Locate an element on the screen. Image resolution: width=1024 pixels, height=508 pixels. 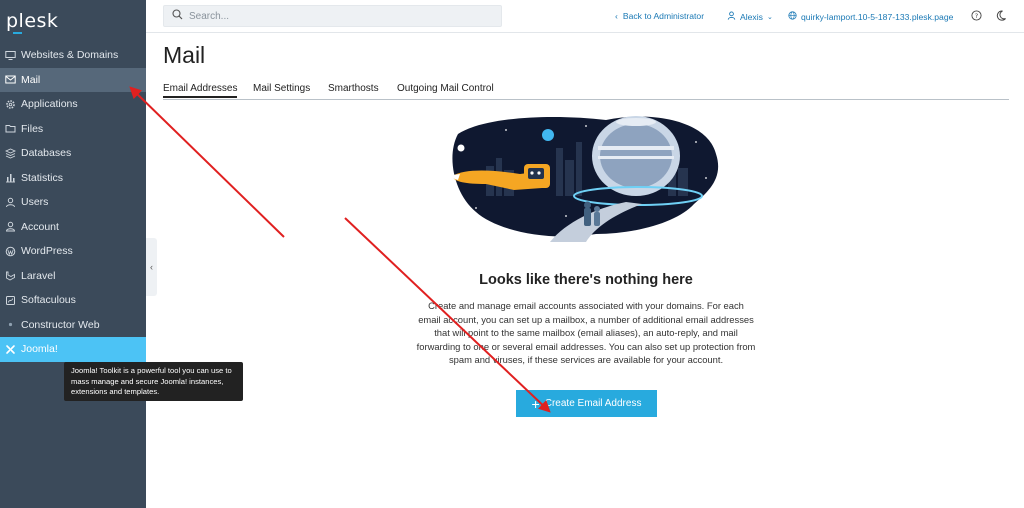
folder-icon is located at coordinates (10, 128).